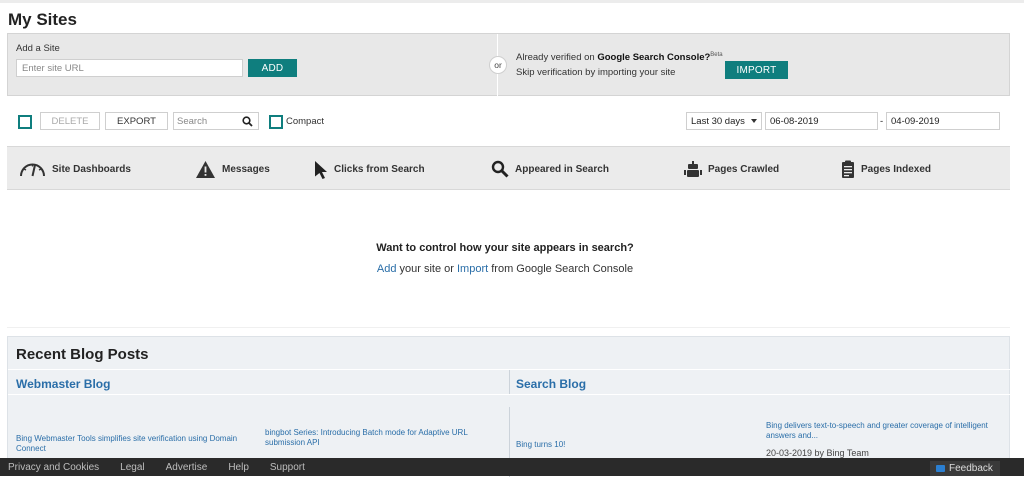  Describe the element at coordinates (287, 467) in the screenshot. I see `footer-link-support: Support` at that location.